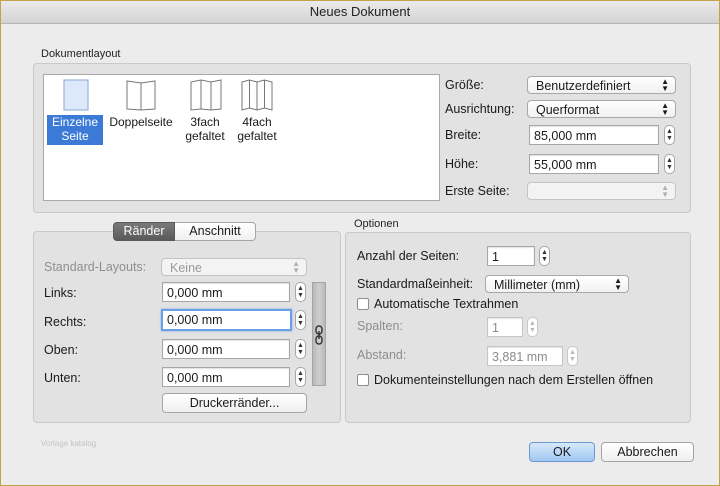 The height and width of the screenshot is (486, 720). I want to click on page-count-input: 1, so click(511, 256).